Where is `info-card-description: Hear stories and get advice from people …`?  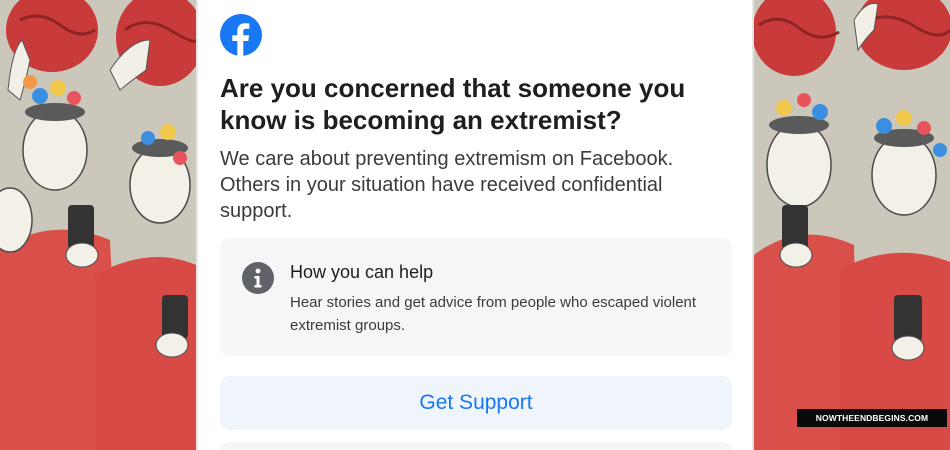
info-card-description: Hear stories and get advice from people … is located at coordinates (493, 314).